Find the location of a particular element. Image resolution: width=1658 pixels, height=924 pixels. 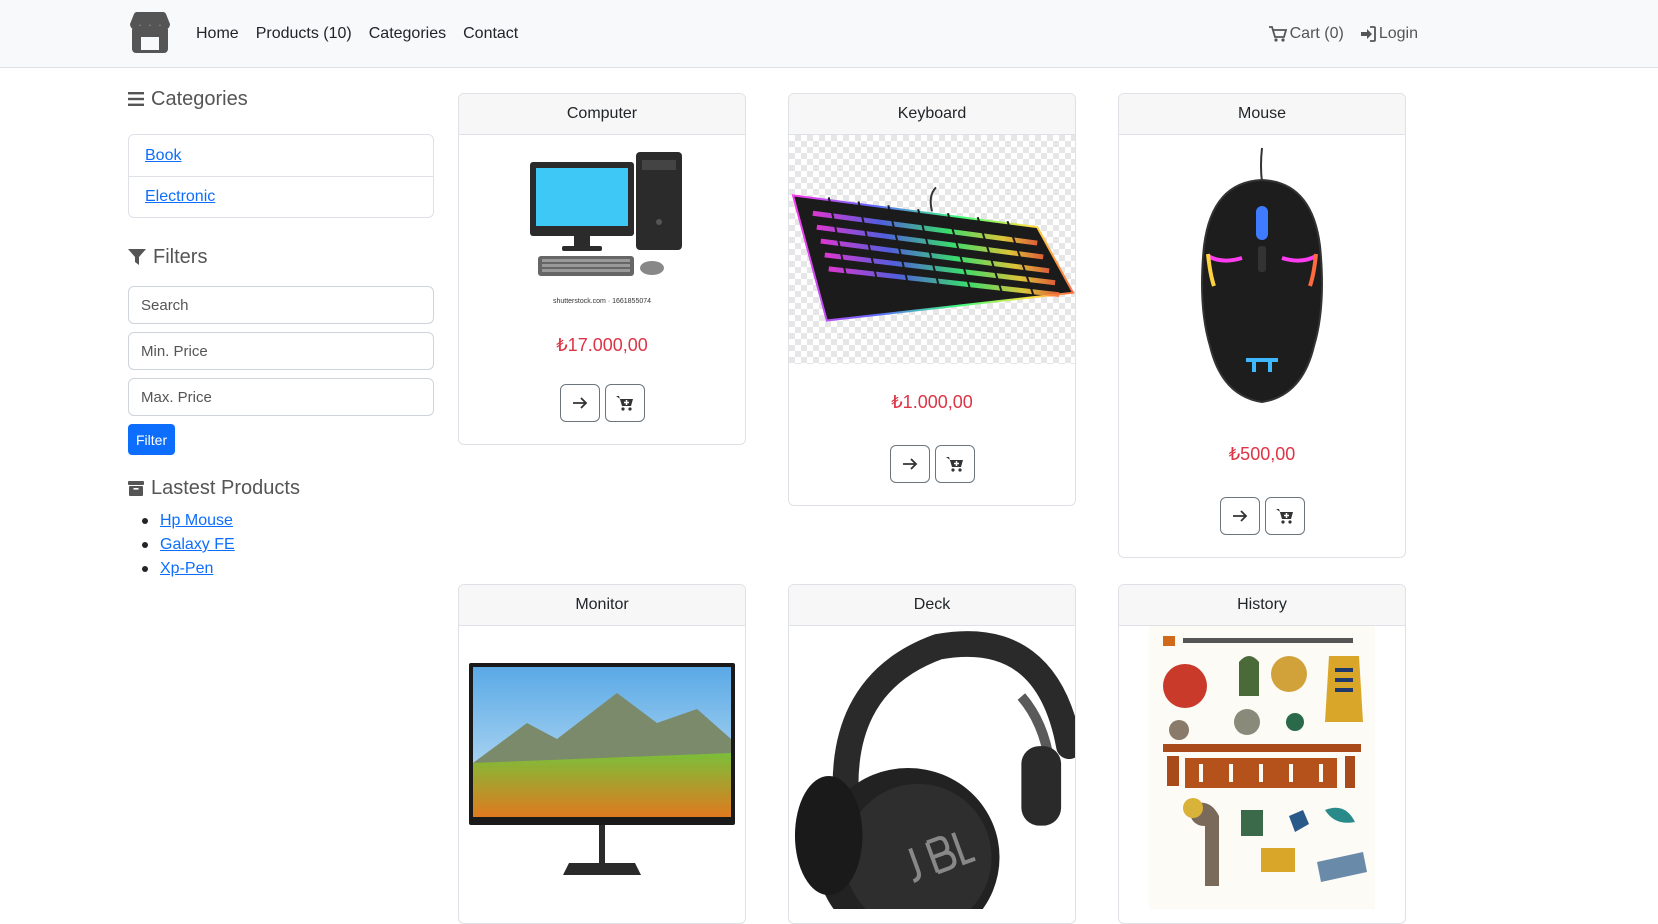

nav-contact: Contact is located at coordinates (490, 34).